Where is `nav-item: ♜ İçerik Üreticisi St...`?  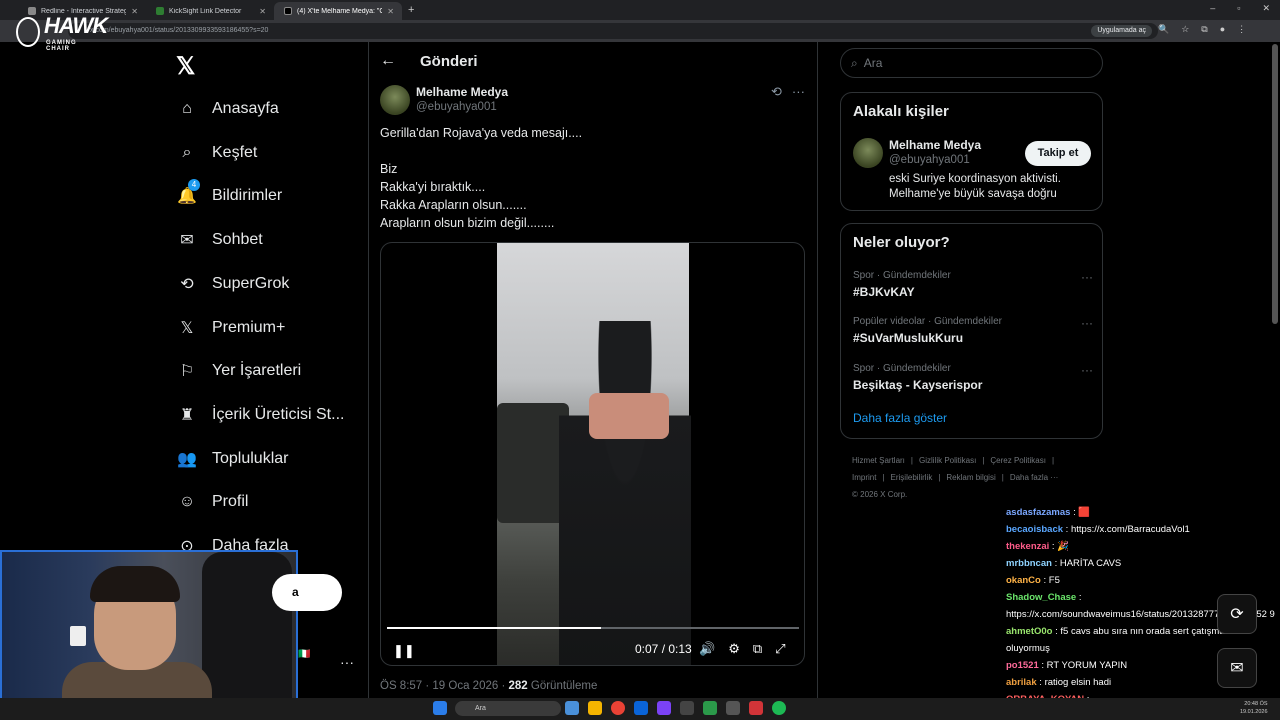
nav-item: ♜ İçerik Üreticisi St... is located at coordinates (260, 415).